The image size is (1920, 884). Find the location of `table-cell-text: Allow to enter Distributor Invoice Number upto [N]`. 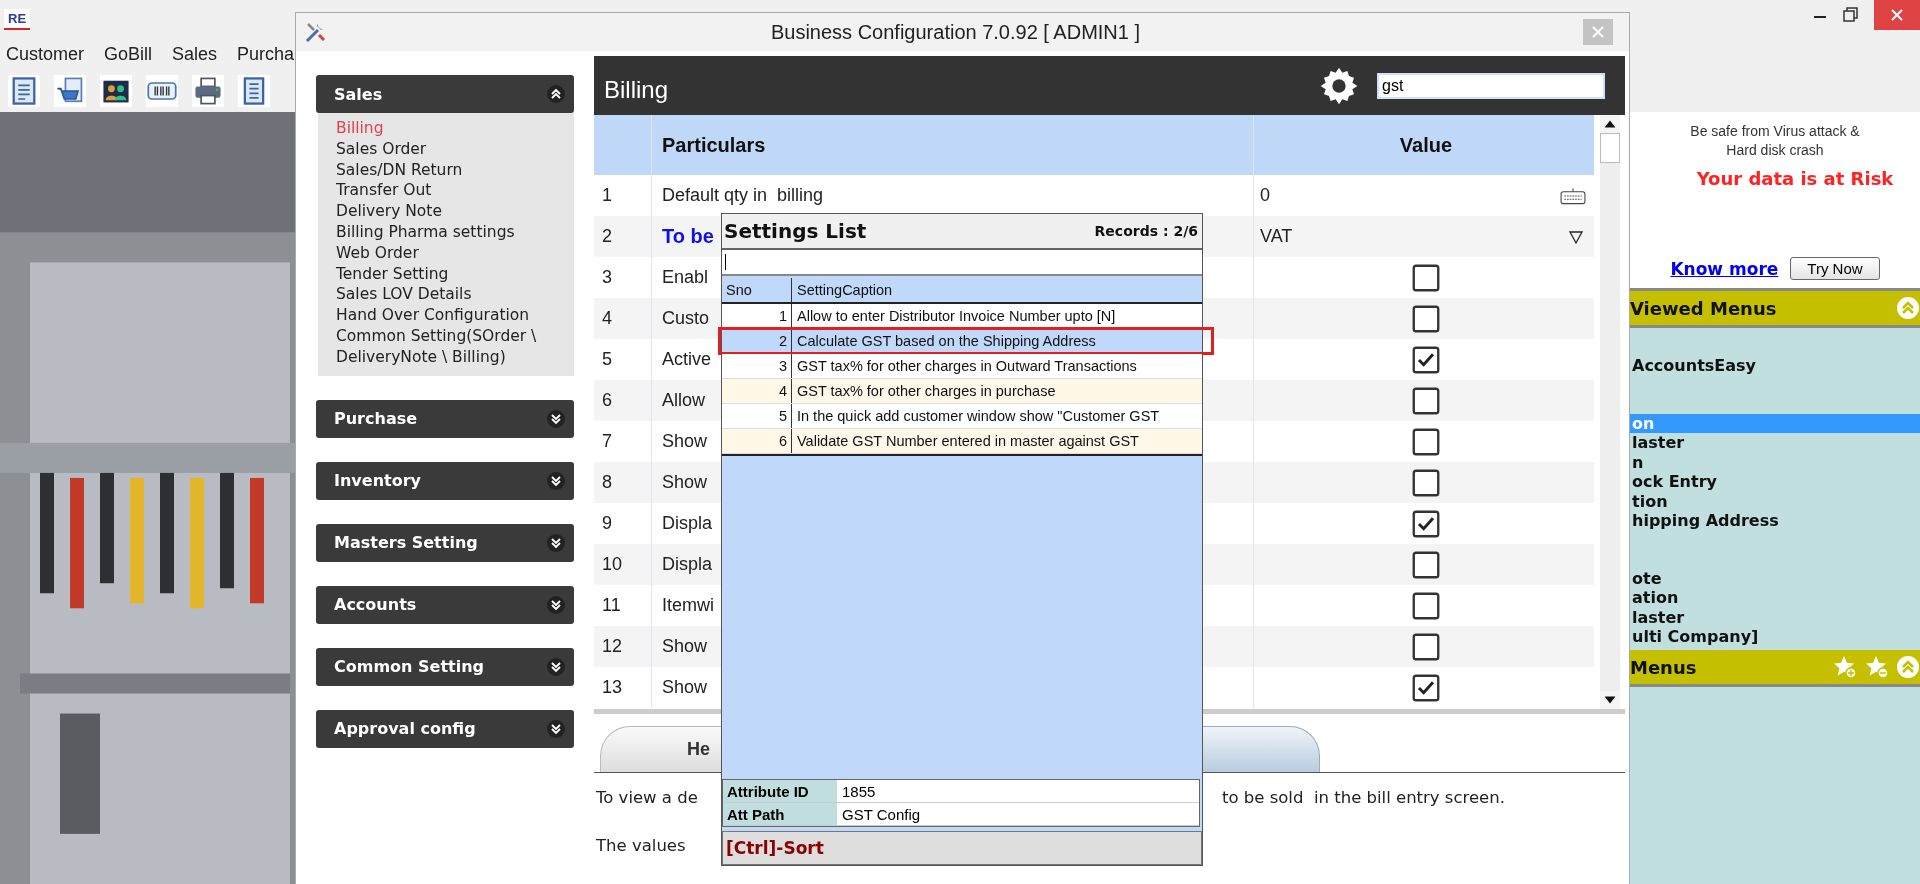

table-cell-text: Allow to enter Distributor Invoice Number upto [N] is located at coordinates (956, 316).